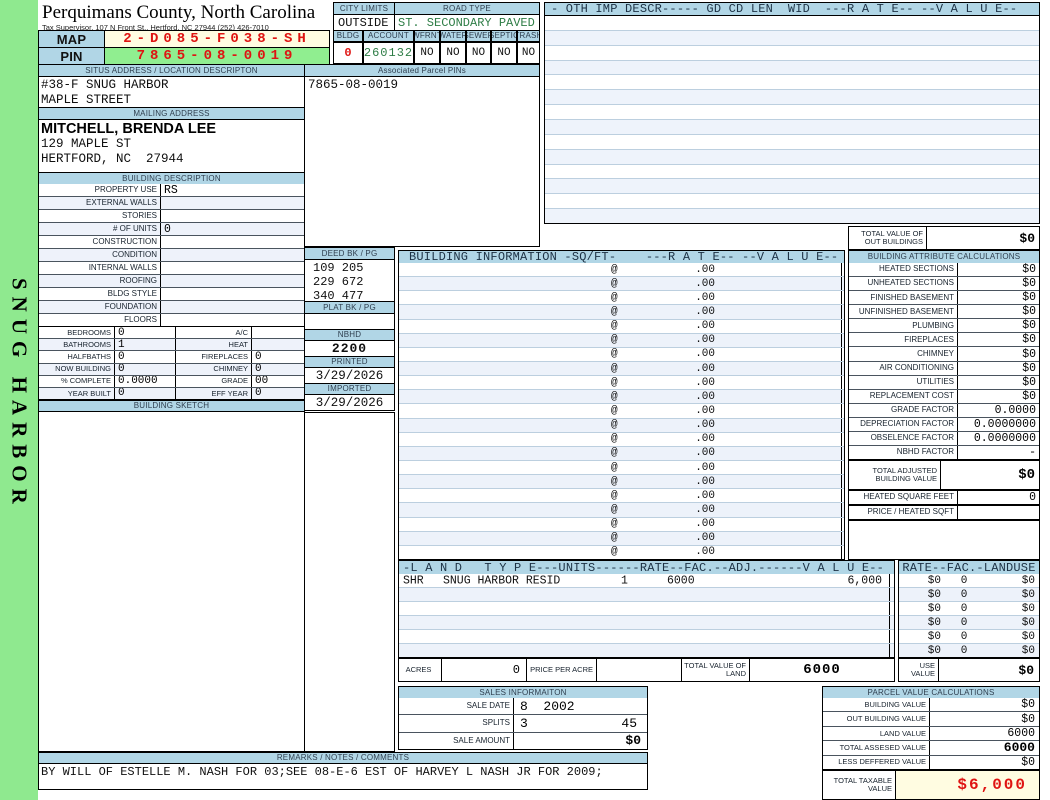 This screenshot has height=800, width=1050. What do you see at coordinates (969, 567) in the screenshot?
I see `landuse-header: RATE--FAC.-LANDUSE` at bounding box center [969, 567].